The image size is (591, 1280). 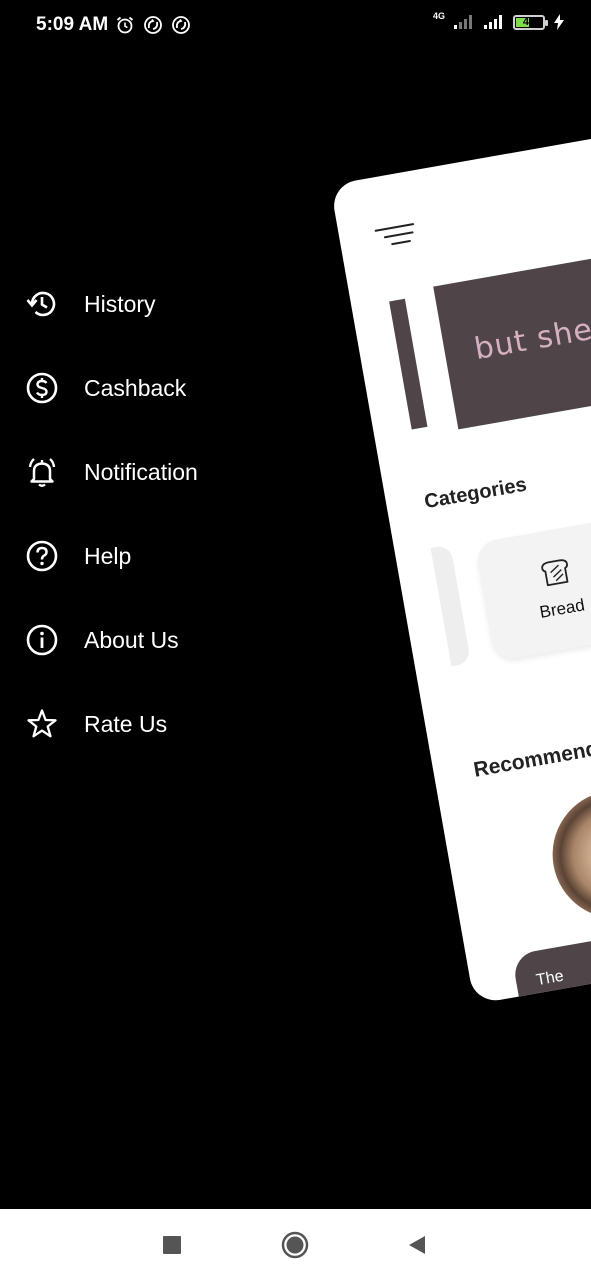 I want to click on menu-item-about-us: About Us, so click(x=101, y=640).